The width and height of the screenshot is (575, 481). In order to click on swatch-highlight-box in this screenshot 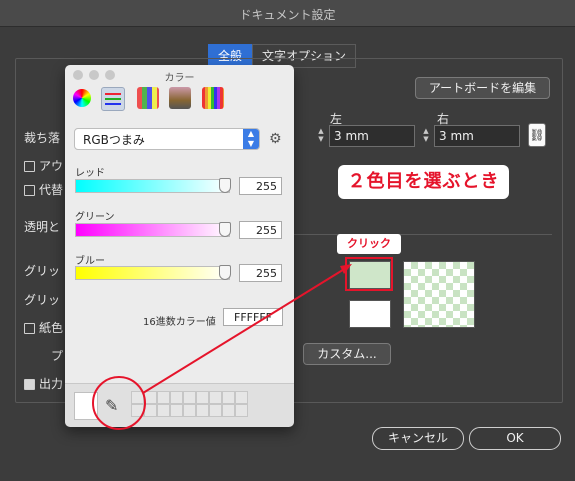, I will do `click(369, 274)`.